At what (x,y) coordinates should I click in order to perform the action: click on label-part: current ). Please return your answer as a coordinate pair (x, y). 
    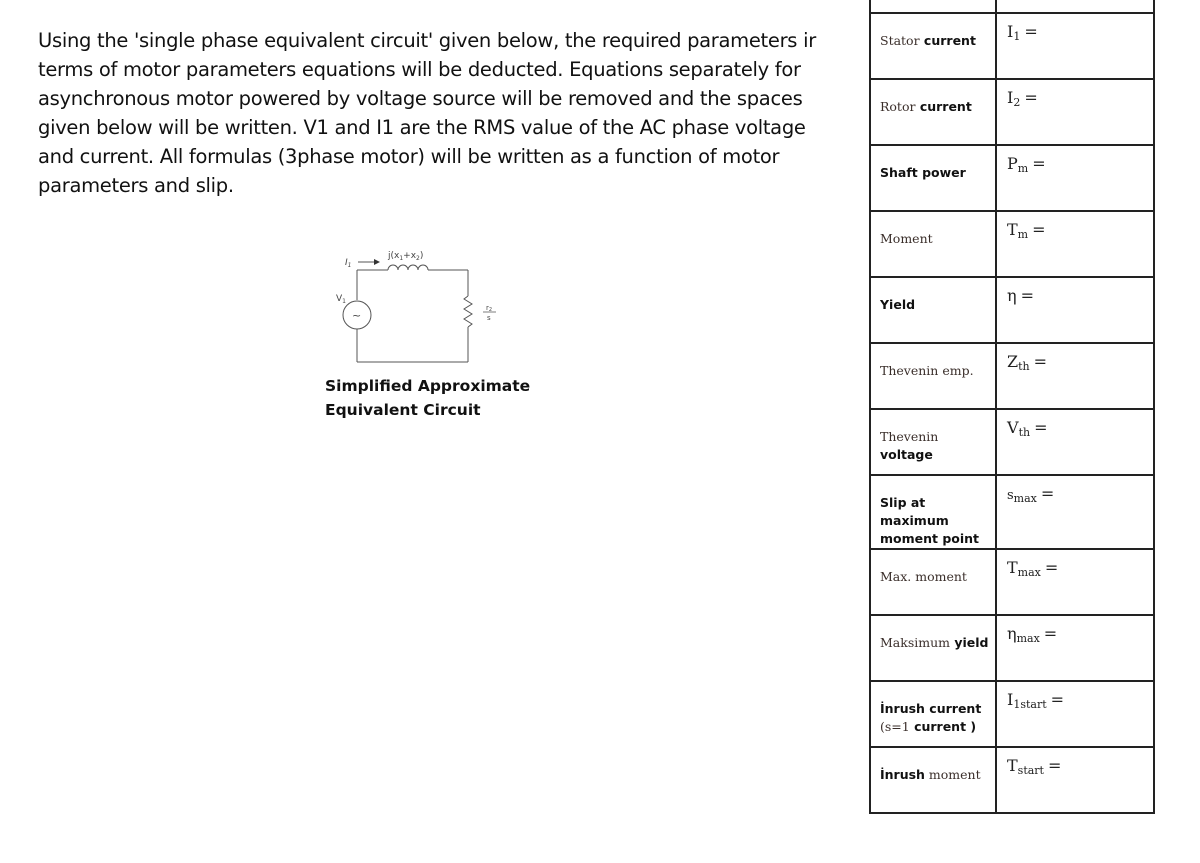
    Looking at the image, I should click on (943, 726).